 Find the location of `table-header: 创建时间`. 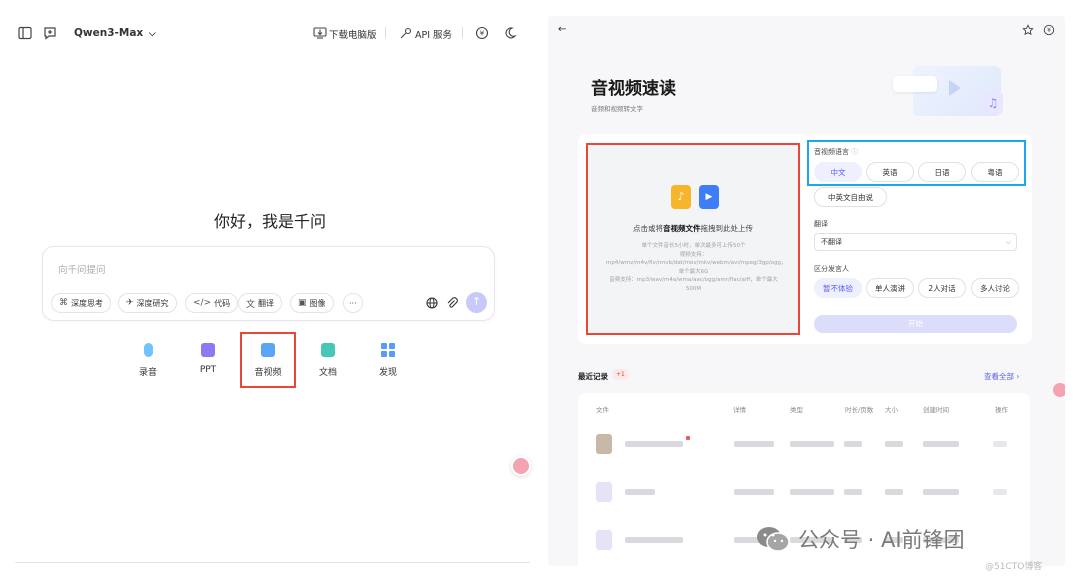

table-header: 创建时间 is located at coordinates (936, 410).